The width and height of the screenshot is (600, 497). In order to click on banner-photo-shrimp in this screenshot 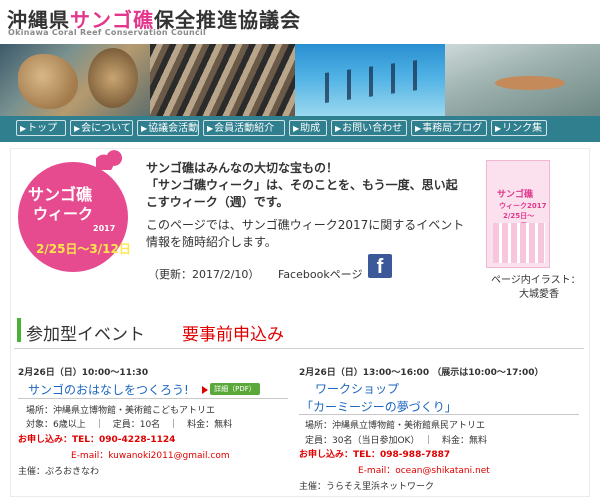, I will do `click(522, 80)`.